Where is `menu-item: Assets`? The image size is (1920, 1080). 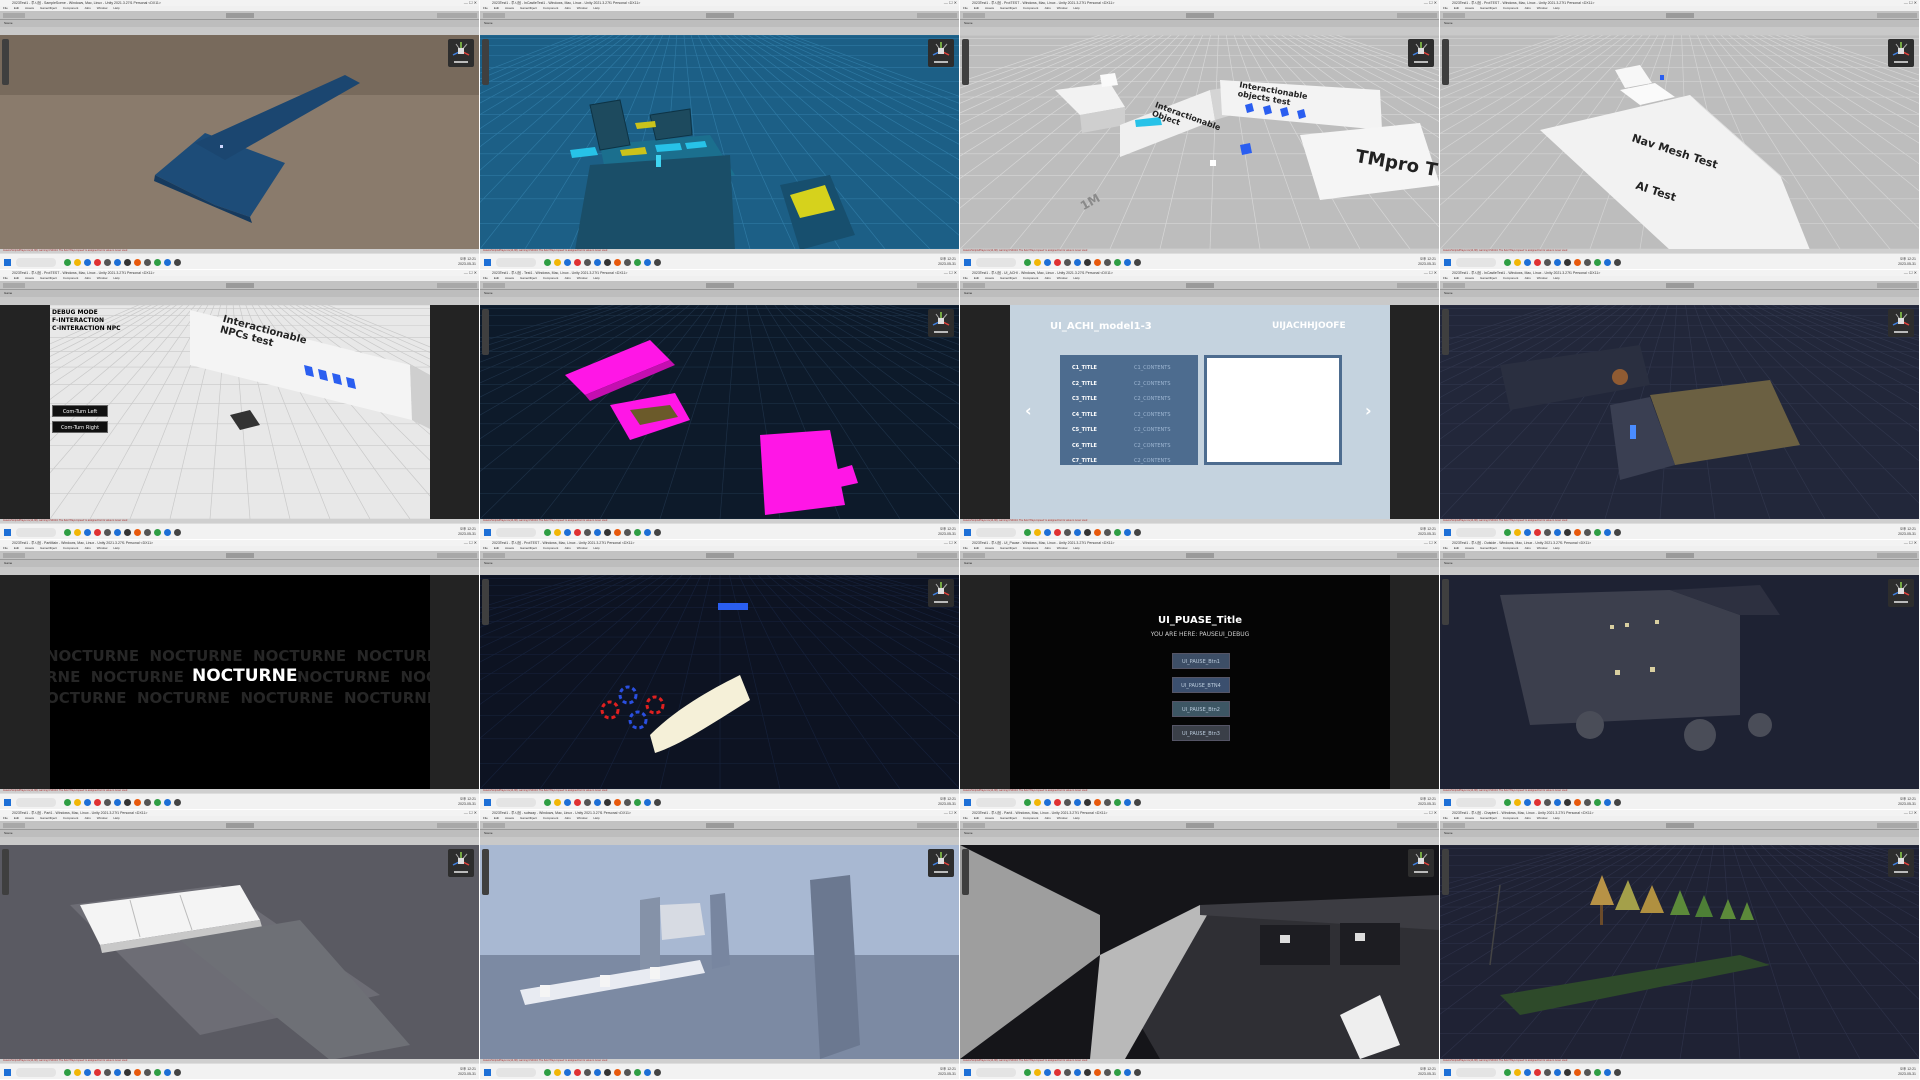 menu-item: Assets is located at coordinates (509, 818).